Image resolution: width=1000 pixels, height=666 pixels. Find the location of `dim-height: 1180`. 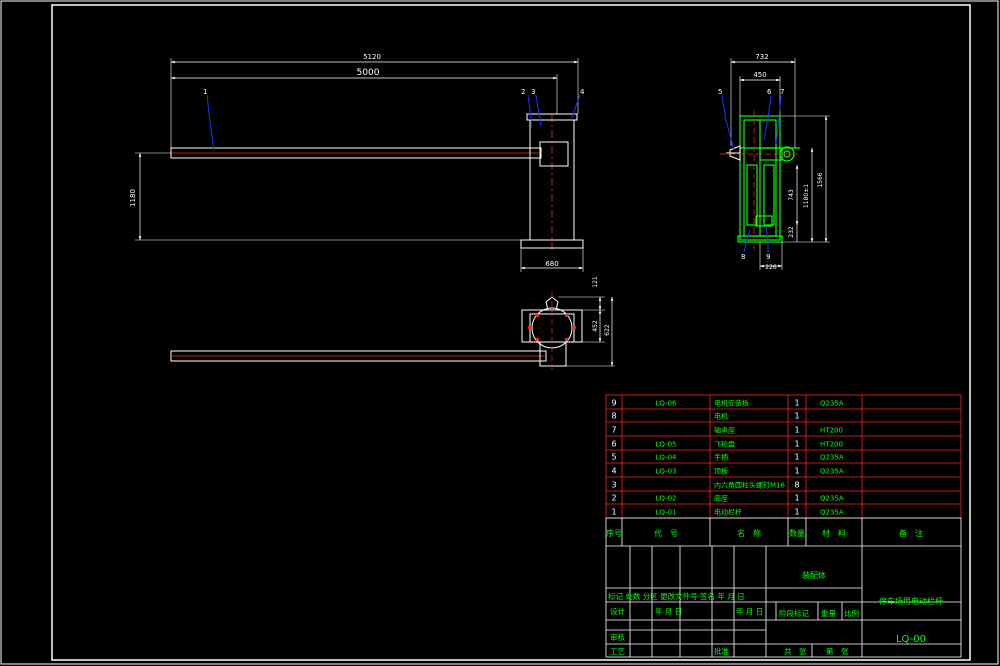

dim-height: 1180 is located at coordinates (133, 198).